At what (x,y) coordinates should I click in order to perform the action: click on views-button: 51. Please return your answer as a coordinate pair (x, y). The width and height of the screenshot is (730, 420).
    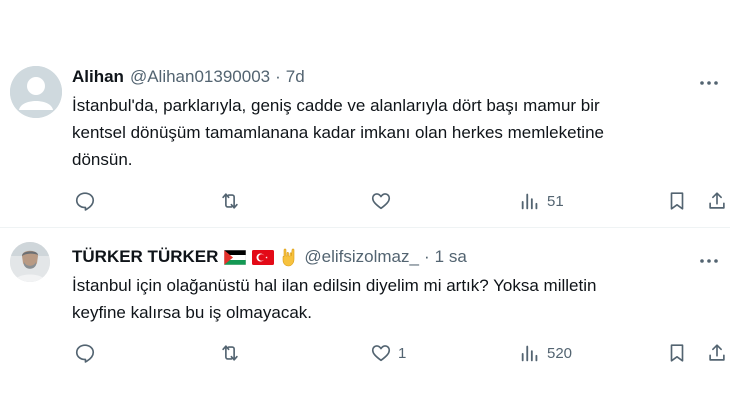
    Looking at the image, I should click on (541, 201).